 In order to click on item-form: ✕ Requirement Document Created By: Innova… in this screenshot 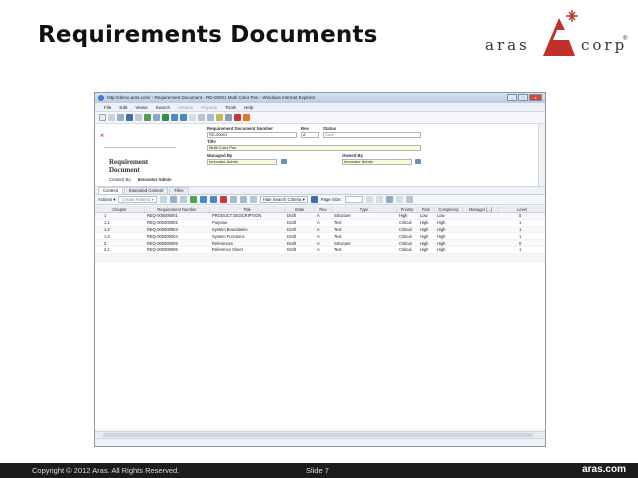, I will do `click(320, 155)`.